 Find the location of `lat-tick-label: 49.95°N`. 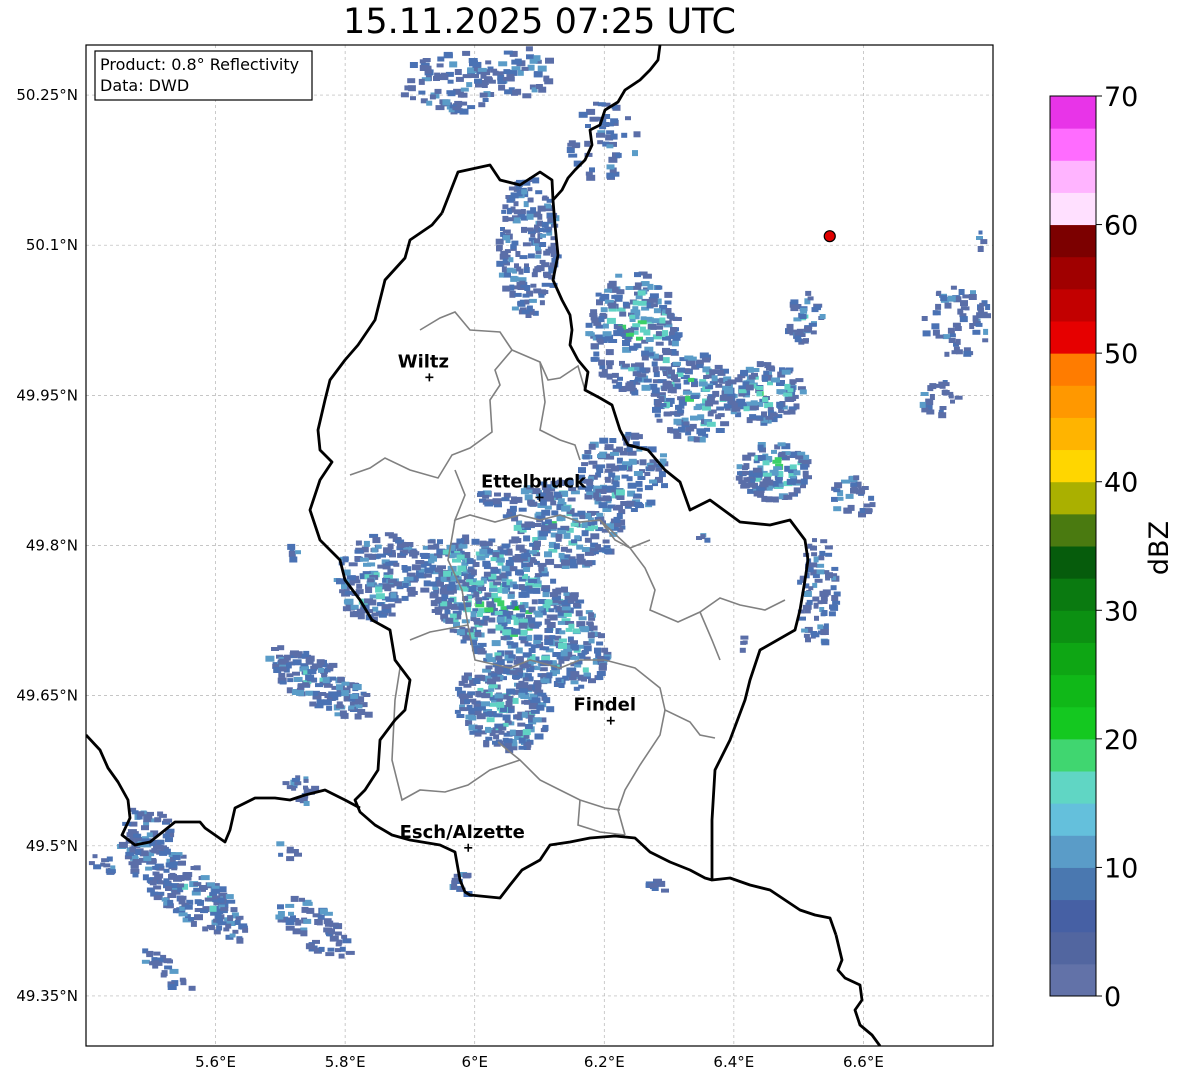

lat-tick-label: 49.95°N is located at coordinates (47, 395).